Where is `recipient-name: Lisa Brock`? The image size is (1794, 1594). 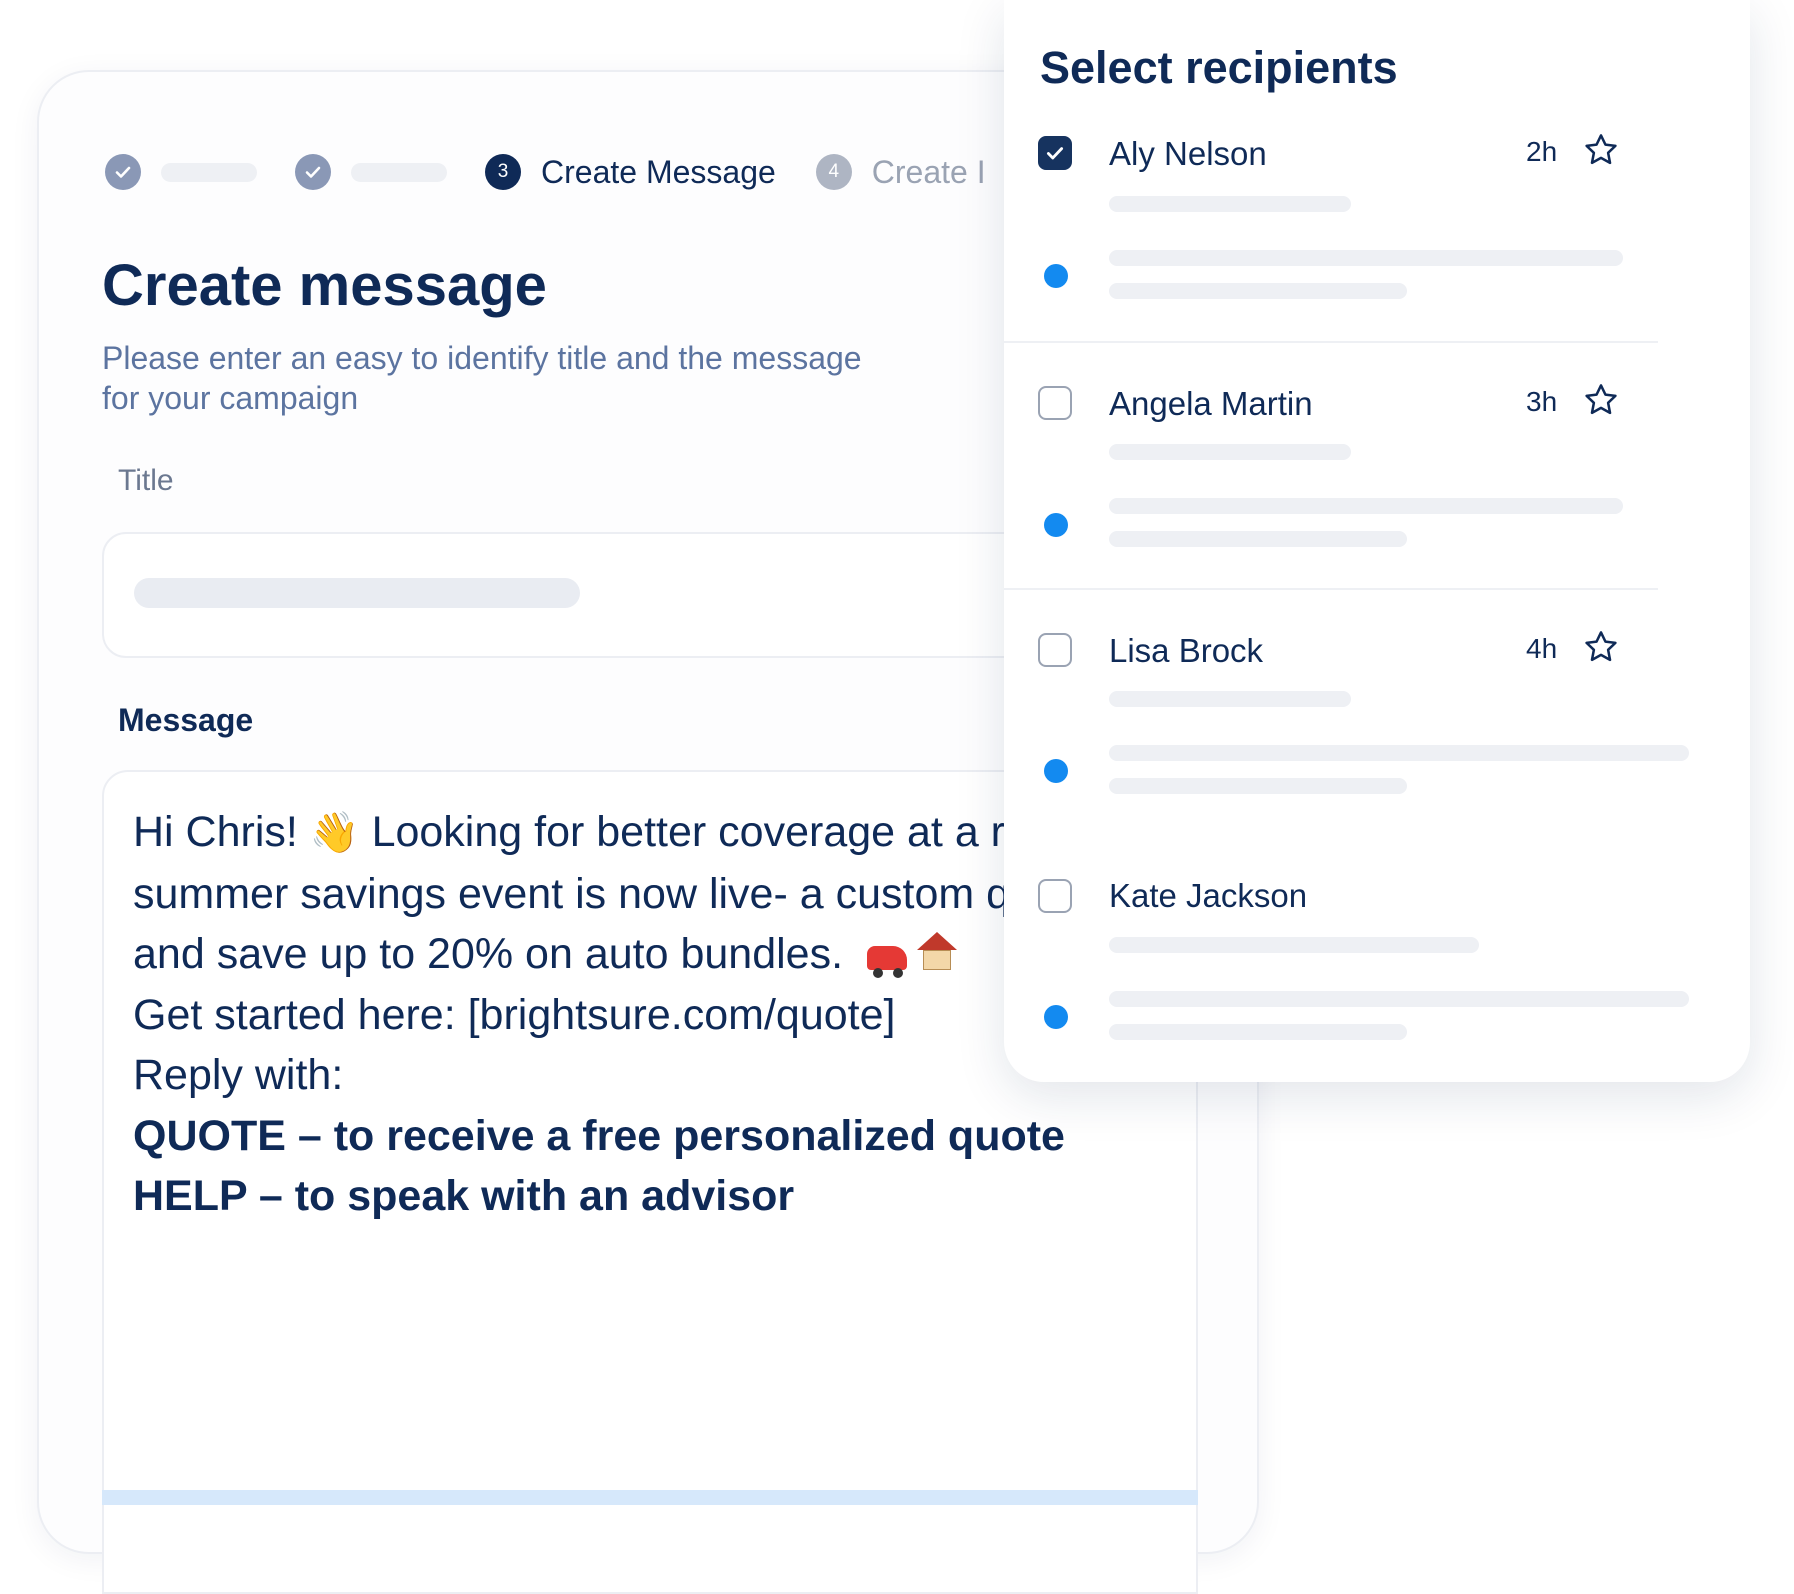
recipient-name: Lisa Brock is located at coordinates (1186, 650).